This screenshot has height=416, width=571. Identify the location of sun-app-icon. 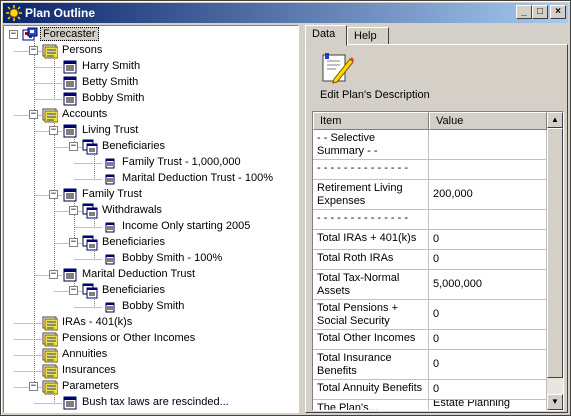
(14, 13).